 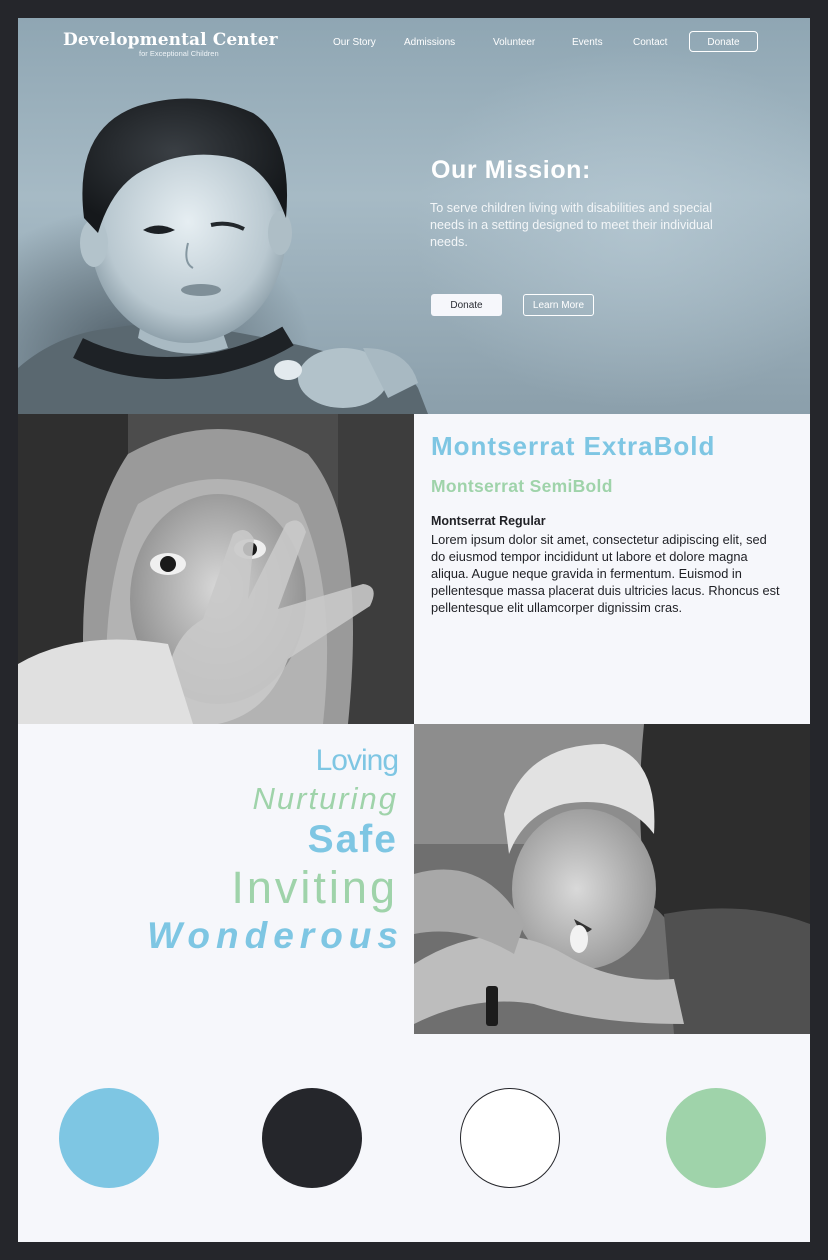 I want to click on boy-photo, so click(x=612, y=879).